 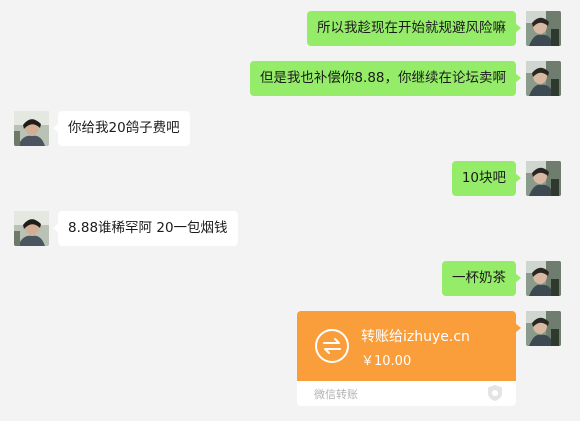 I want to click on message-bubble-received: 你给我20鸽子费吧, so click(x=121, y=128).